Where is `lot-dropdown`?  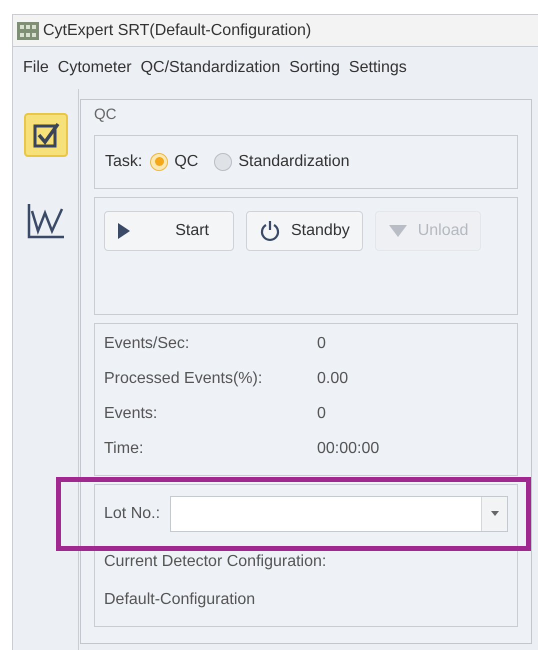
lot-dropdown is located at coordinates (339, 514).